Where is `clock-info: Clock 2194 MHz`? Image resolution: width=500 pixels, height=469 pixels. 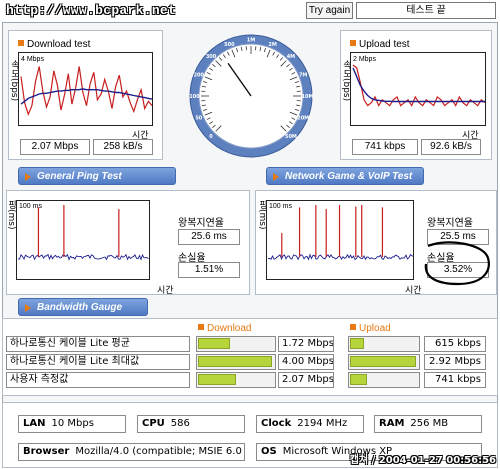 clock-info: Clock 2194 MHz is located at coordinates (310, 424).